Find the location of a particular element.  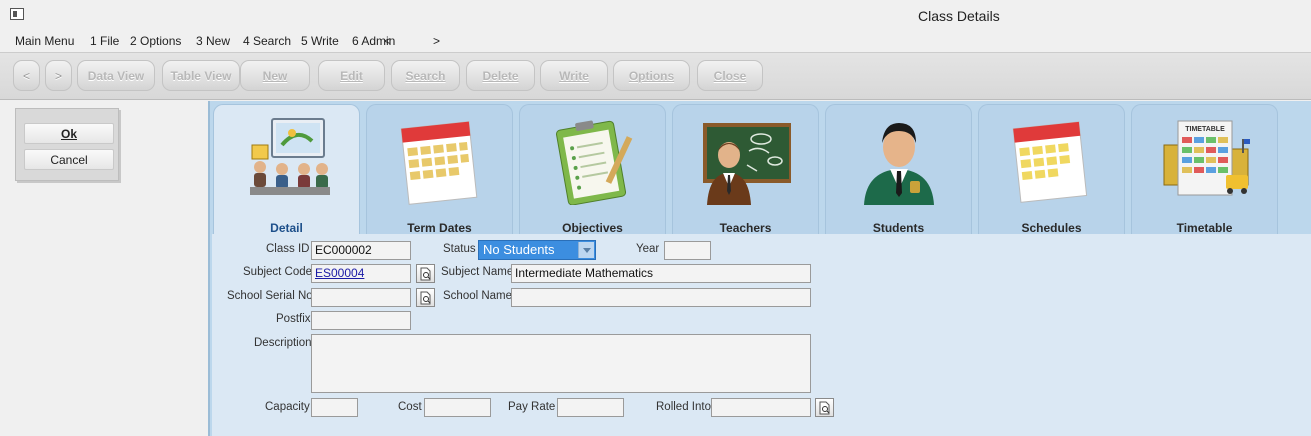

status-label: Status is located at coordinates (459, 249).